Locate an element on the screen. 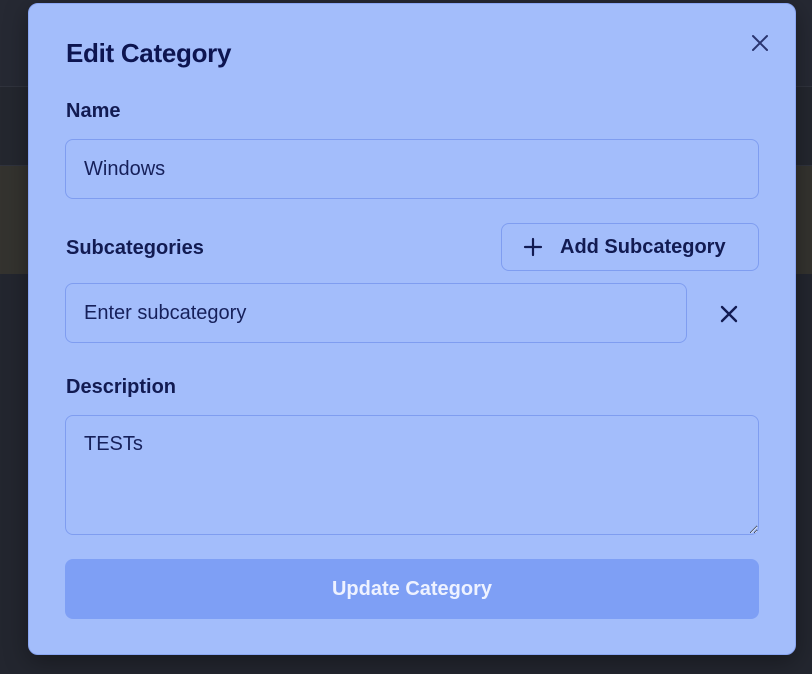 This screenshot has width=812, height=674. name-label: Name is located at coordinates (93, 111).